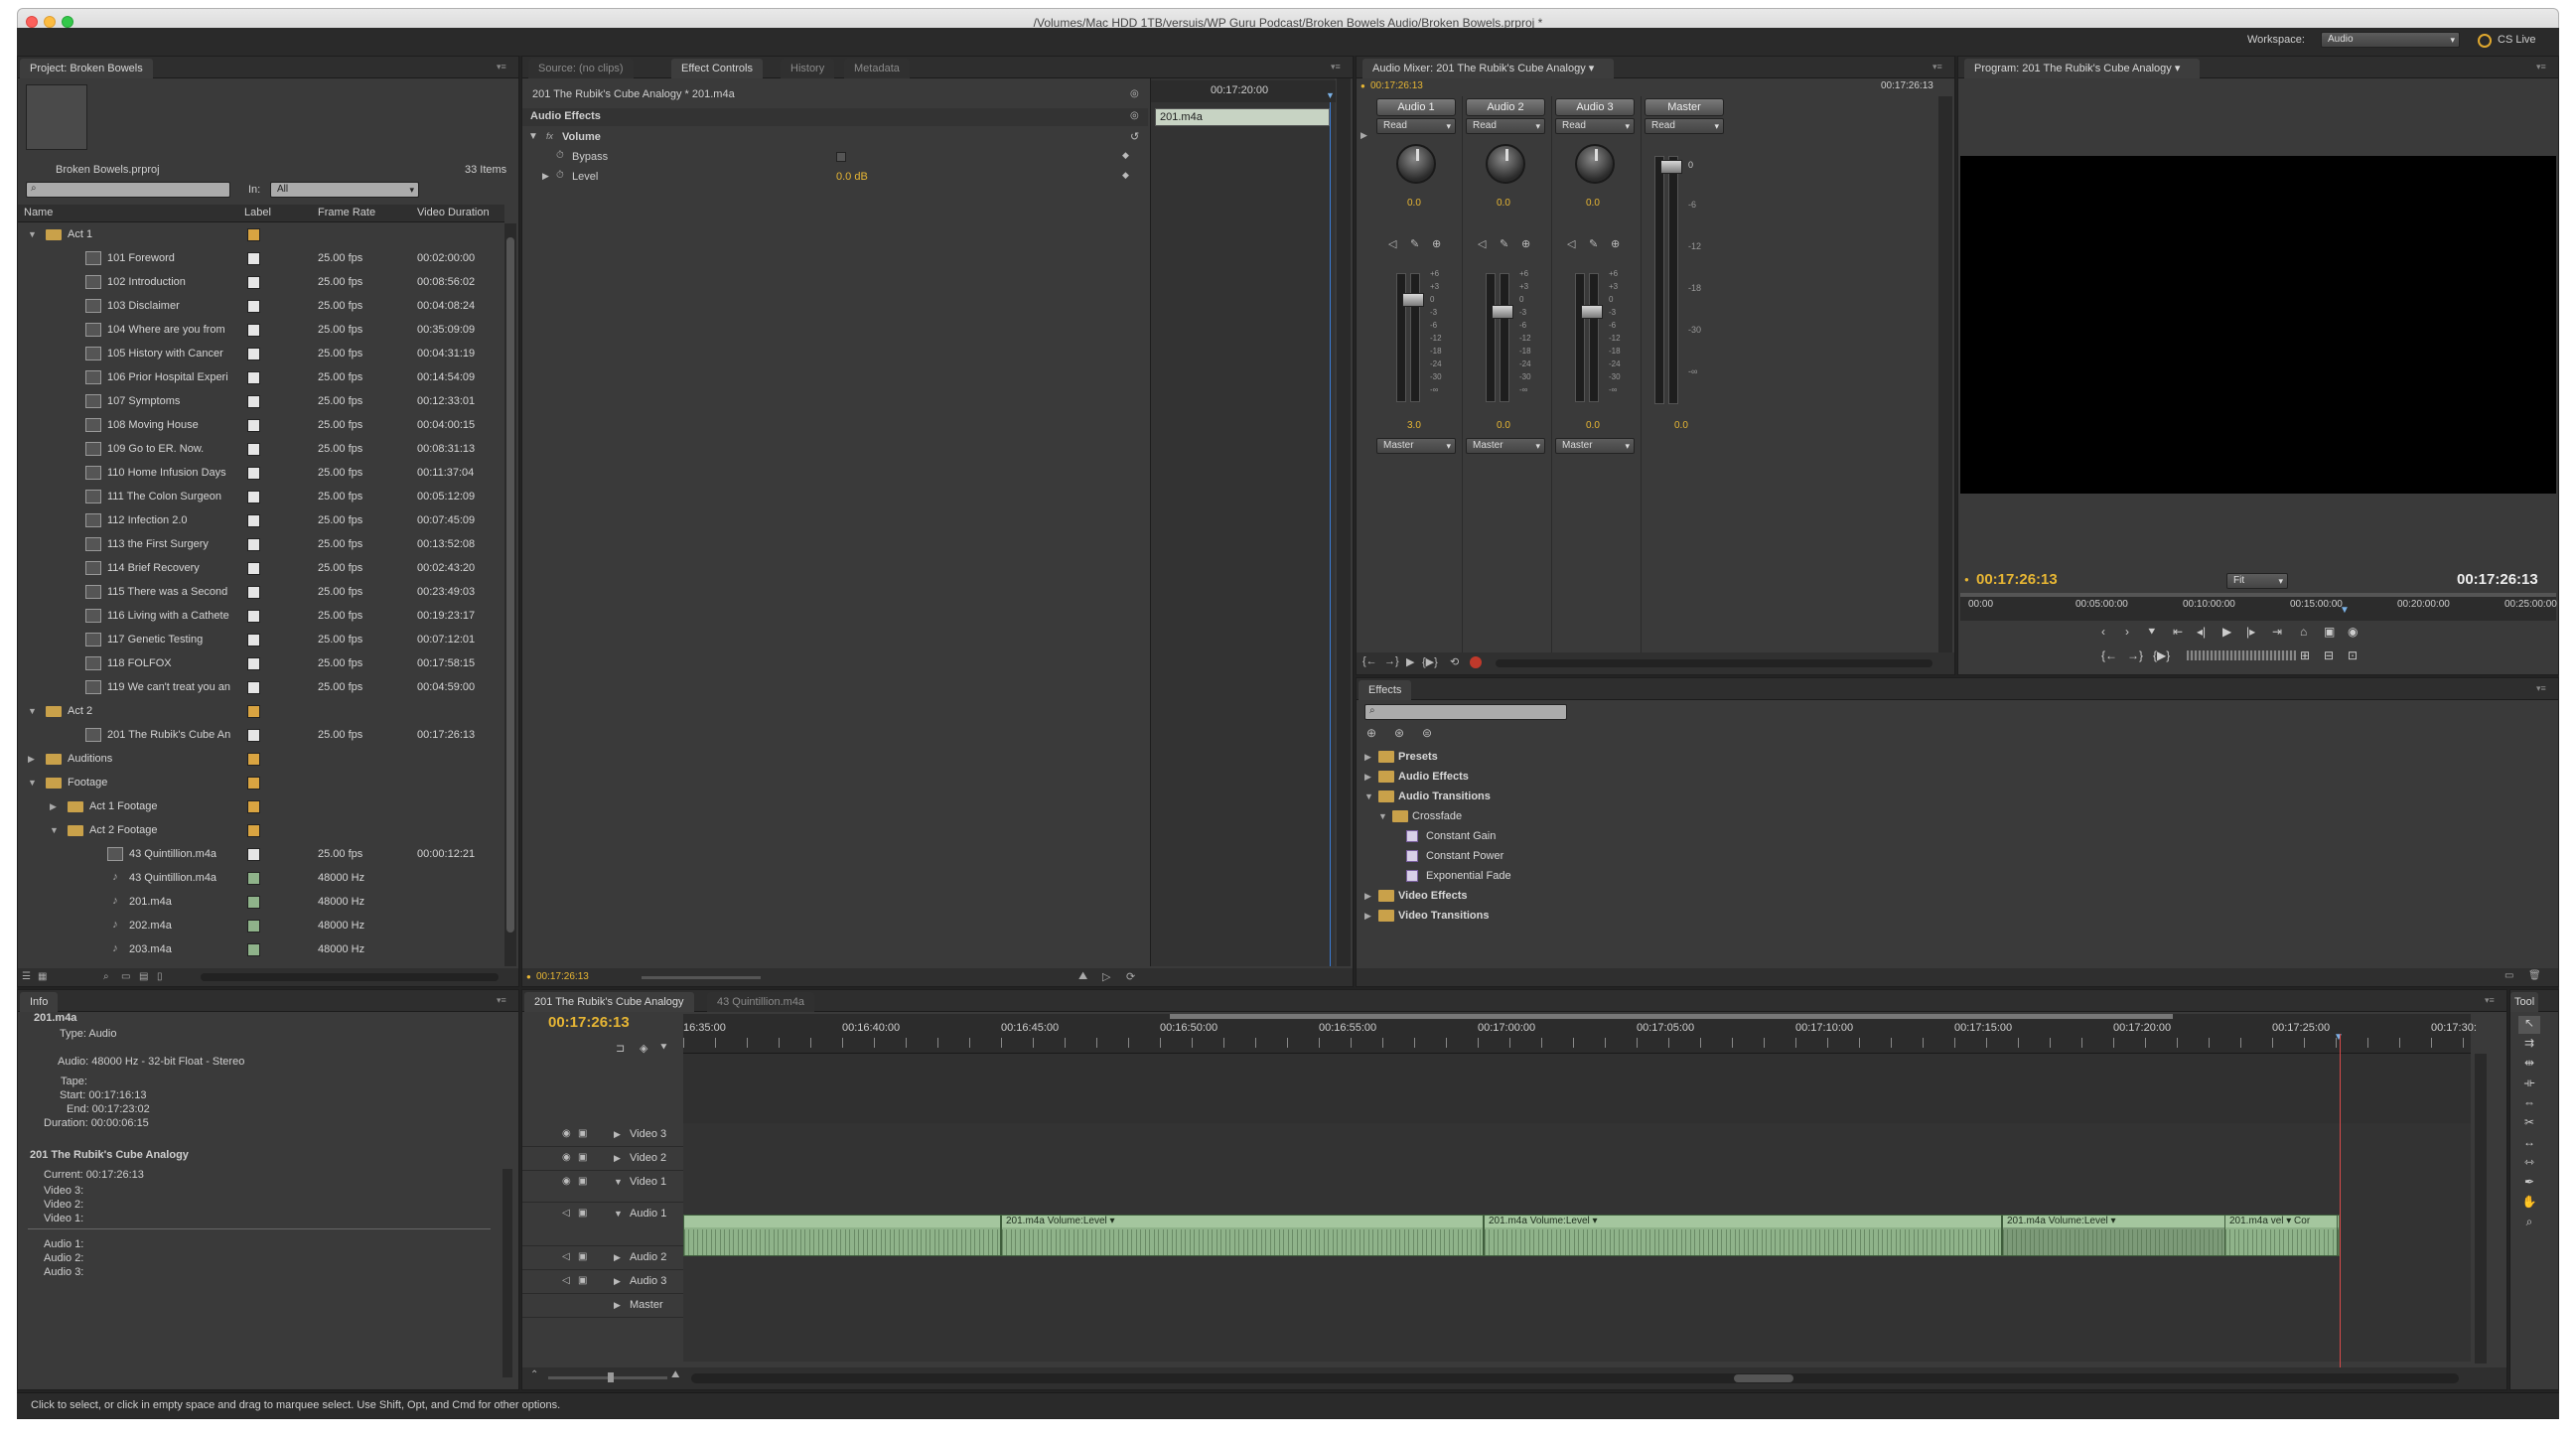 The height and width of the screenshot is (1437, 2576). What do you see at coordinates (841, 157) in the screenshot?
I see `bypass-checkbox` at bounding box center [841, 157].